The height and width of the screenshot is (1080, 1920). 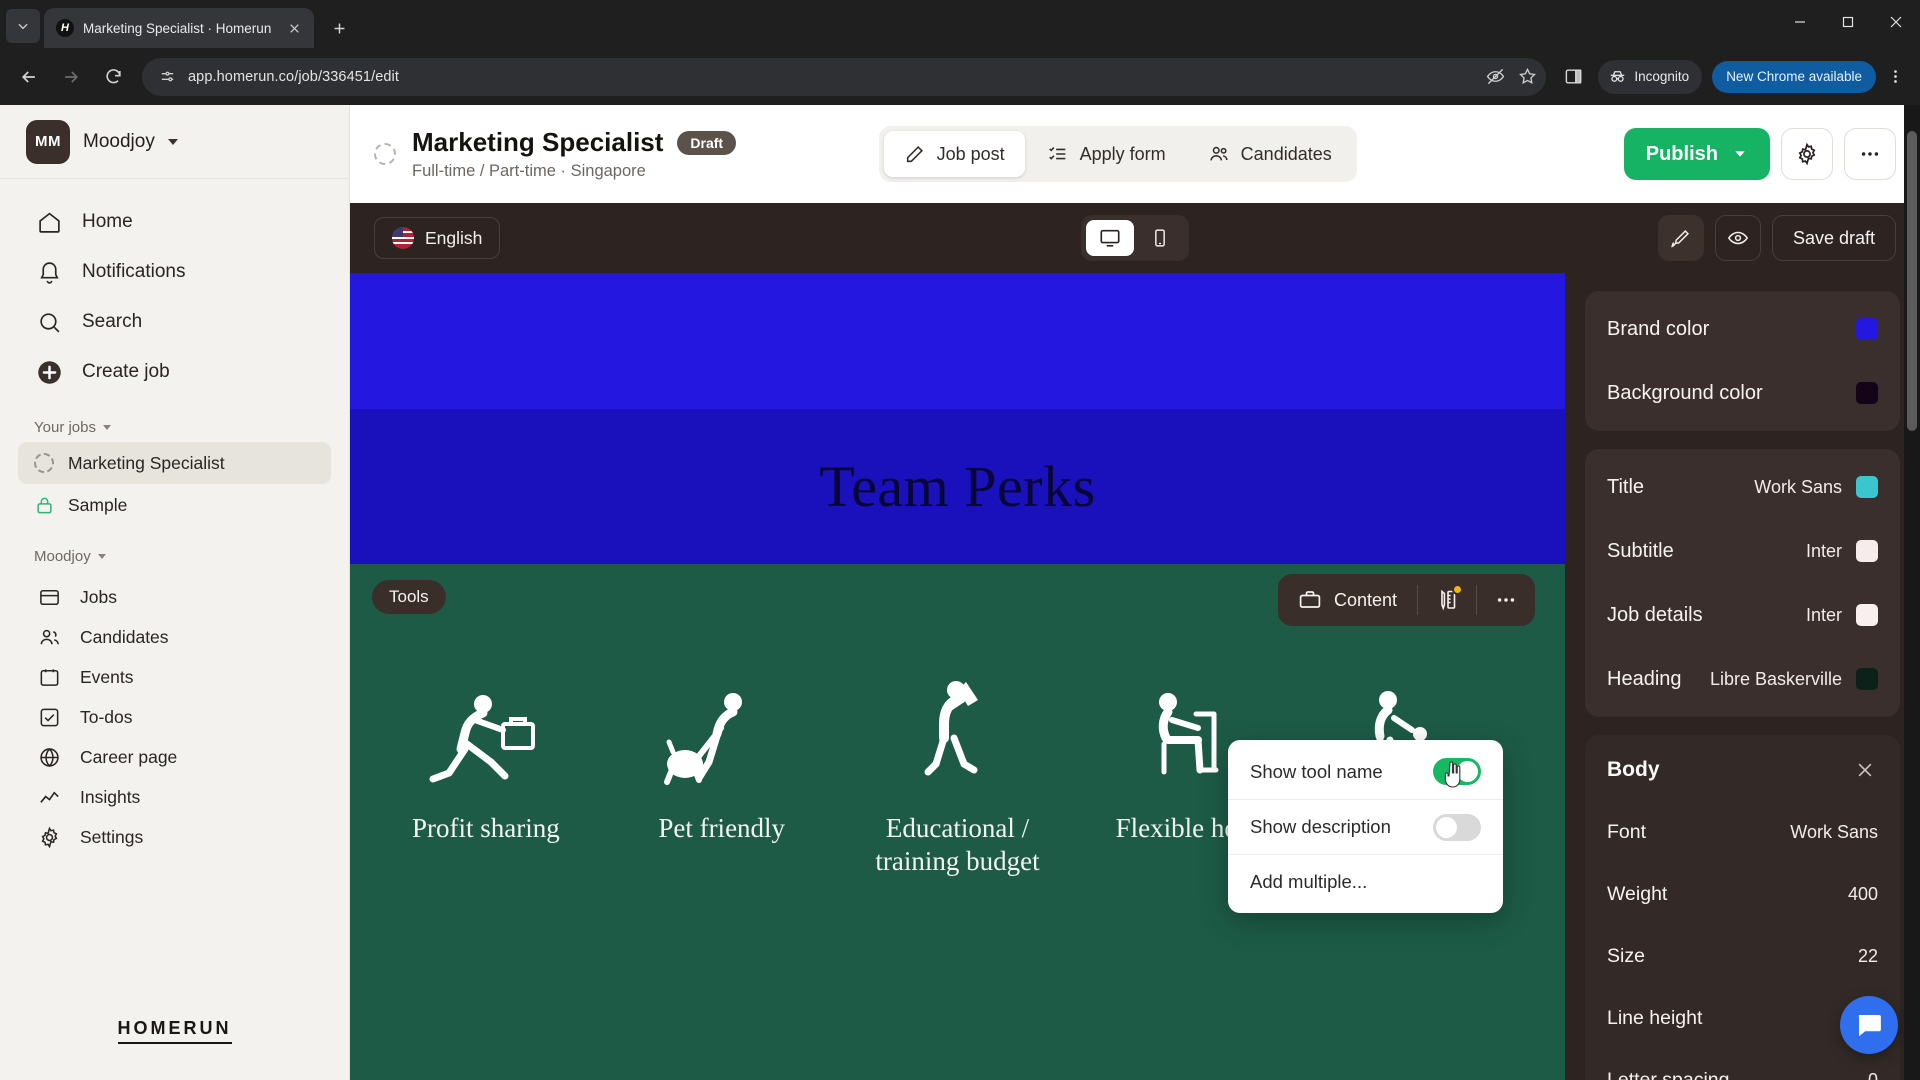 What do you see at coordinates (1365, 771) in the screenshot?
I see `menu-item-show-tool-name: Show tool name` at bounding box center [1365, 771].